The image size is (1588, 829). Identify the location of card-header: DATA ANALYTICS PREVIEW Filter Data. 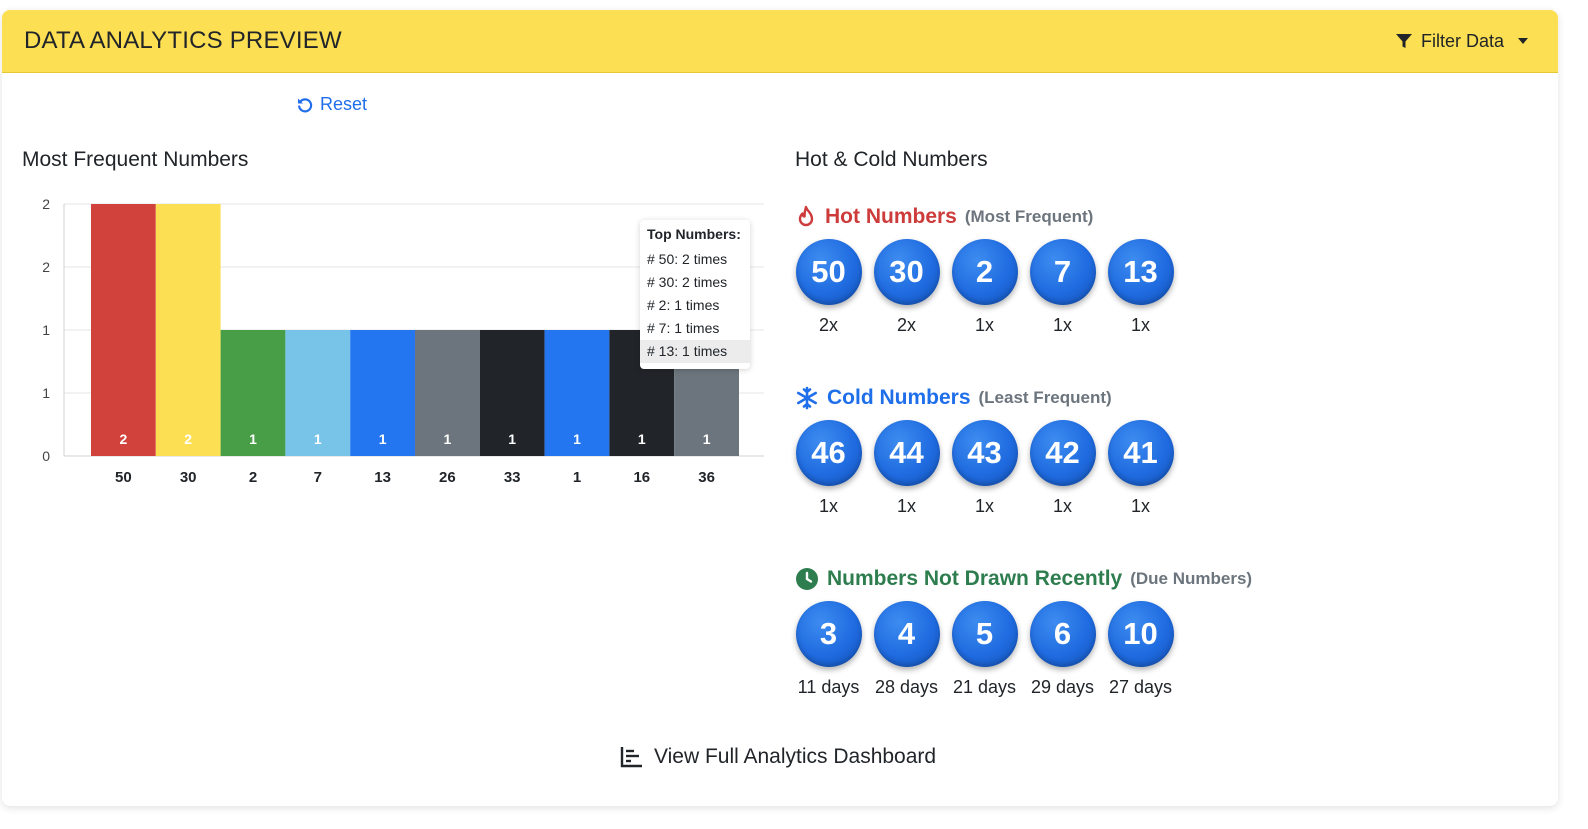
(780, 41).